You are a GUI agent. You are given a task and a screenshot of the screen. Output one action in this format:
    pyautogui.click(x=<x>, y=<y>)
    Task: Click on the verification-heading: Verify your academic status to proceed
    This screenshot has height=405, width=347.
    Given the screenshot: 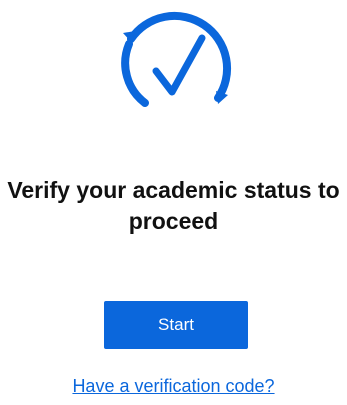 What is the action you would take?
    pyautogui.click(x=173, y=205)
    